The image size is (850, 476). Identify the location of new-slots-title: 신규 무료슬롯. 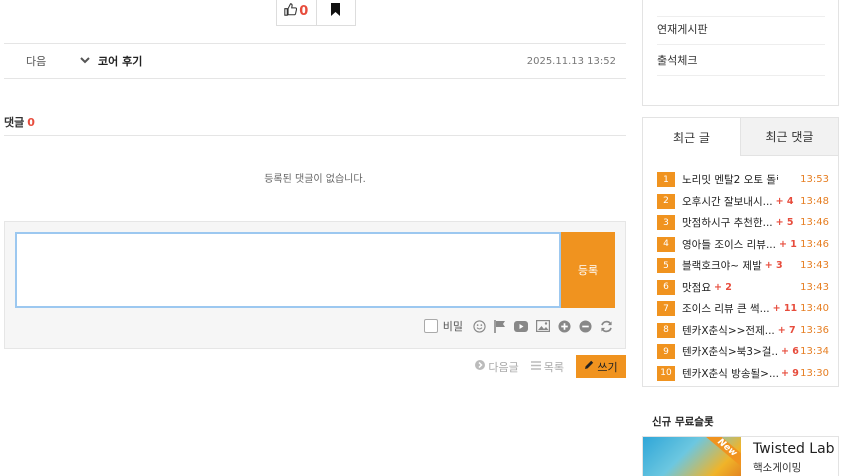
(683, 422).